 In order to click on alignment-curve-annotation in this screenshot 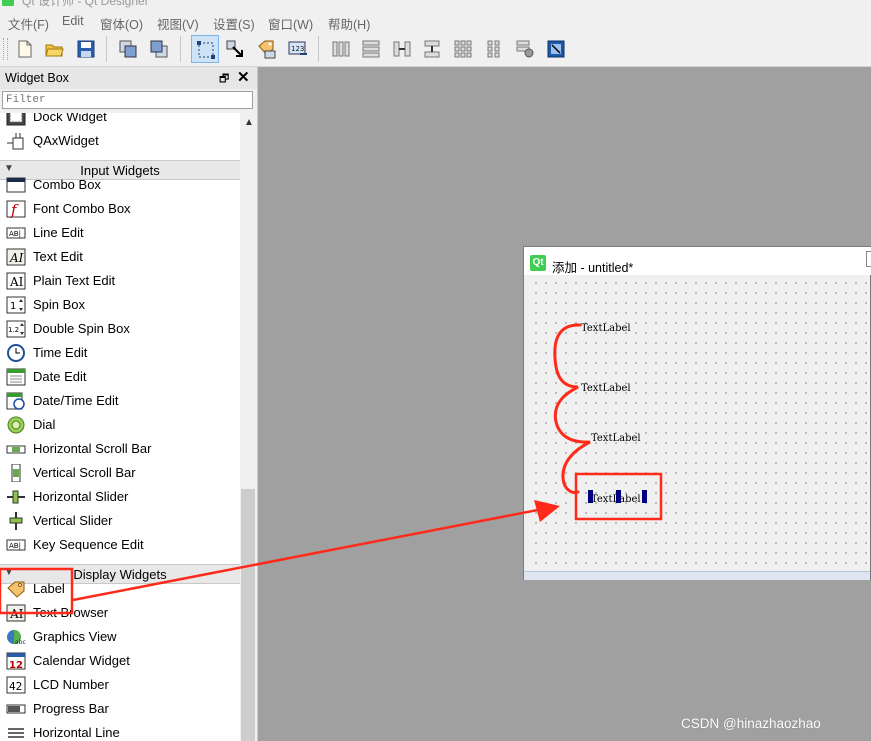, I will do `click(572, 408)`.